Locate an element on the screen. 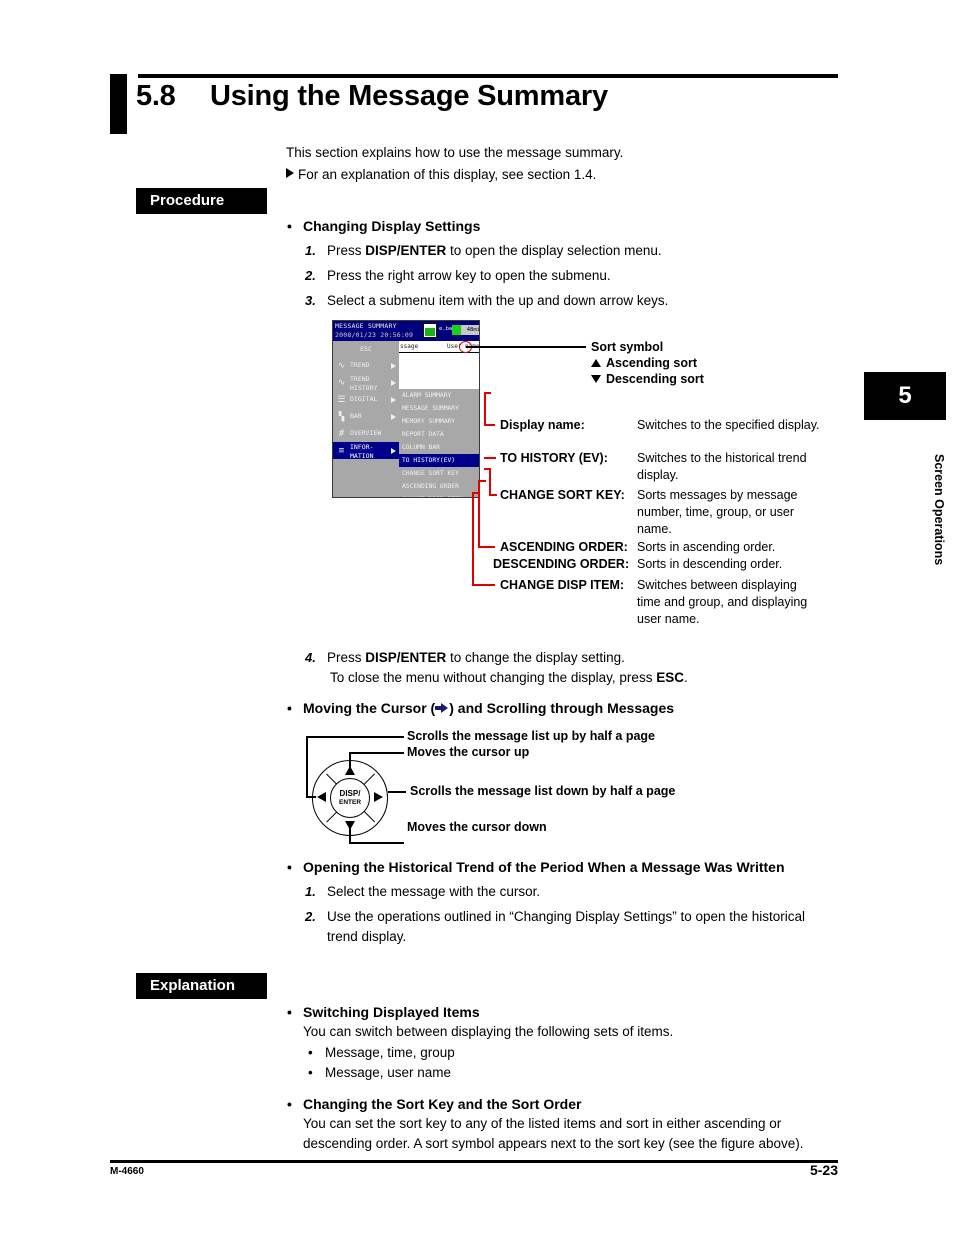 This screenshot has width=954, height=1235. column-header-message: ssage is located at coordinates (409, 346).